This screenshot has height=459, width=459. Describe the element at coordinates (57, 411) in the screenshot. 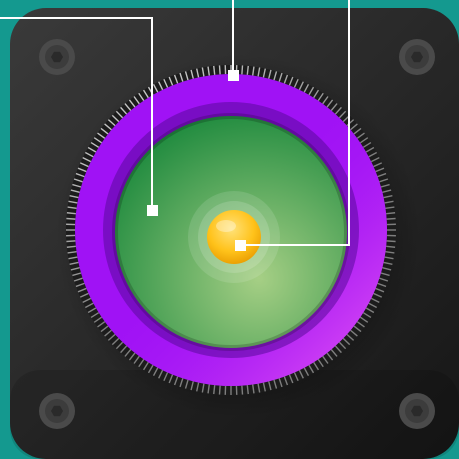

I see `screw-bottom-left` at that location.